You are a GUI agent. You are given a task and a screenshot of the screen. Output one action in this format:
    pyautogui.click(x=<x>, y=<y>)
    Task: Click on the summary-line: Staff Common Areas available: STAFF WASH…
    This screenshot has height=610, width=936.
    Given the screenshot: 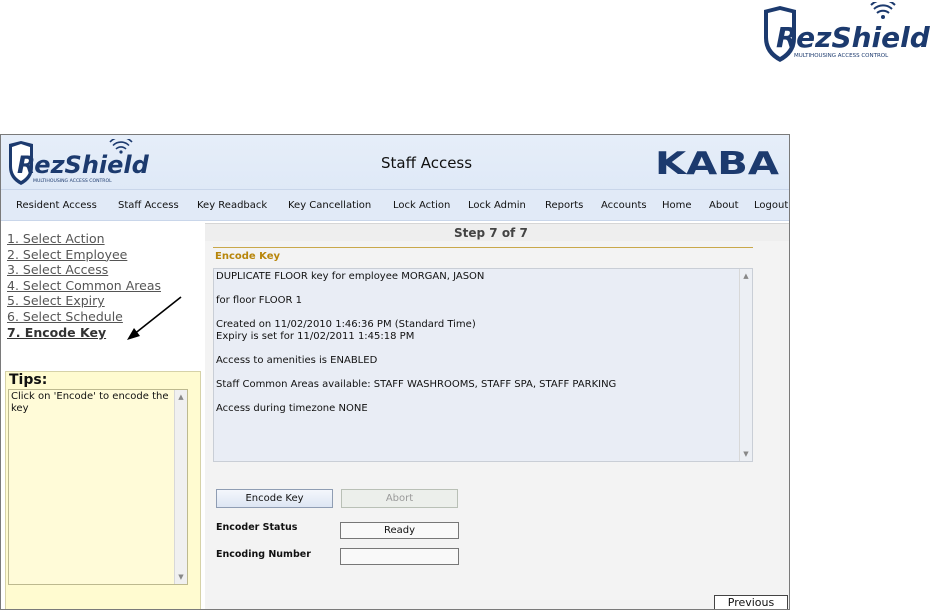 What is the action you would take?
    pyautogui.click(x=416, y=384)
    